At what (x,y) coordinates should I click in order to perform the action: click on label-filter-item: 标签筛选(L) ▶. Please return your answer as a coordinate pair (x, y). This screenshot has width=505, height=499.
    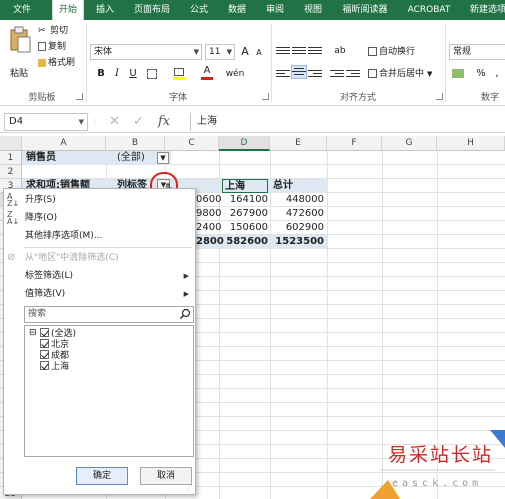
    Looking at the image, I should click on (99, 276).